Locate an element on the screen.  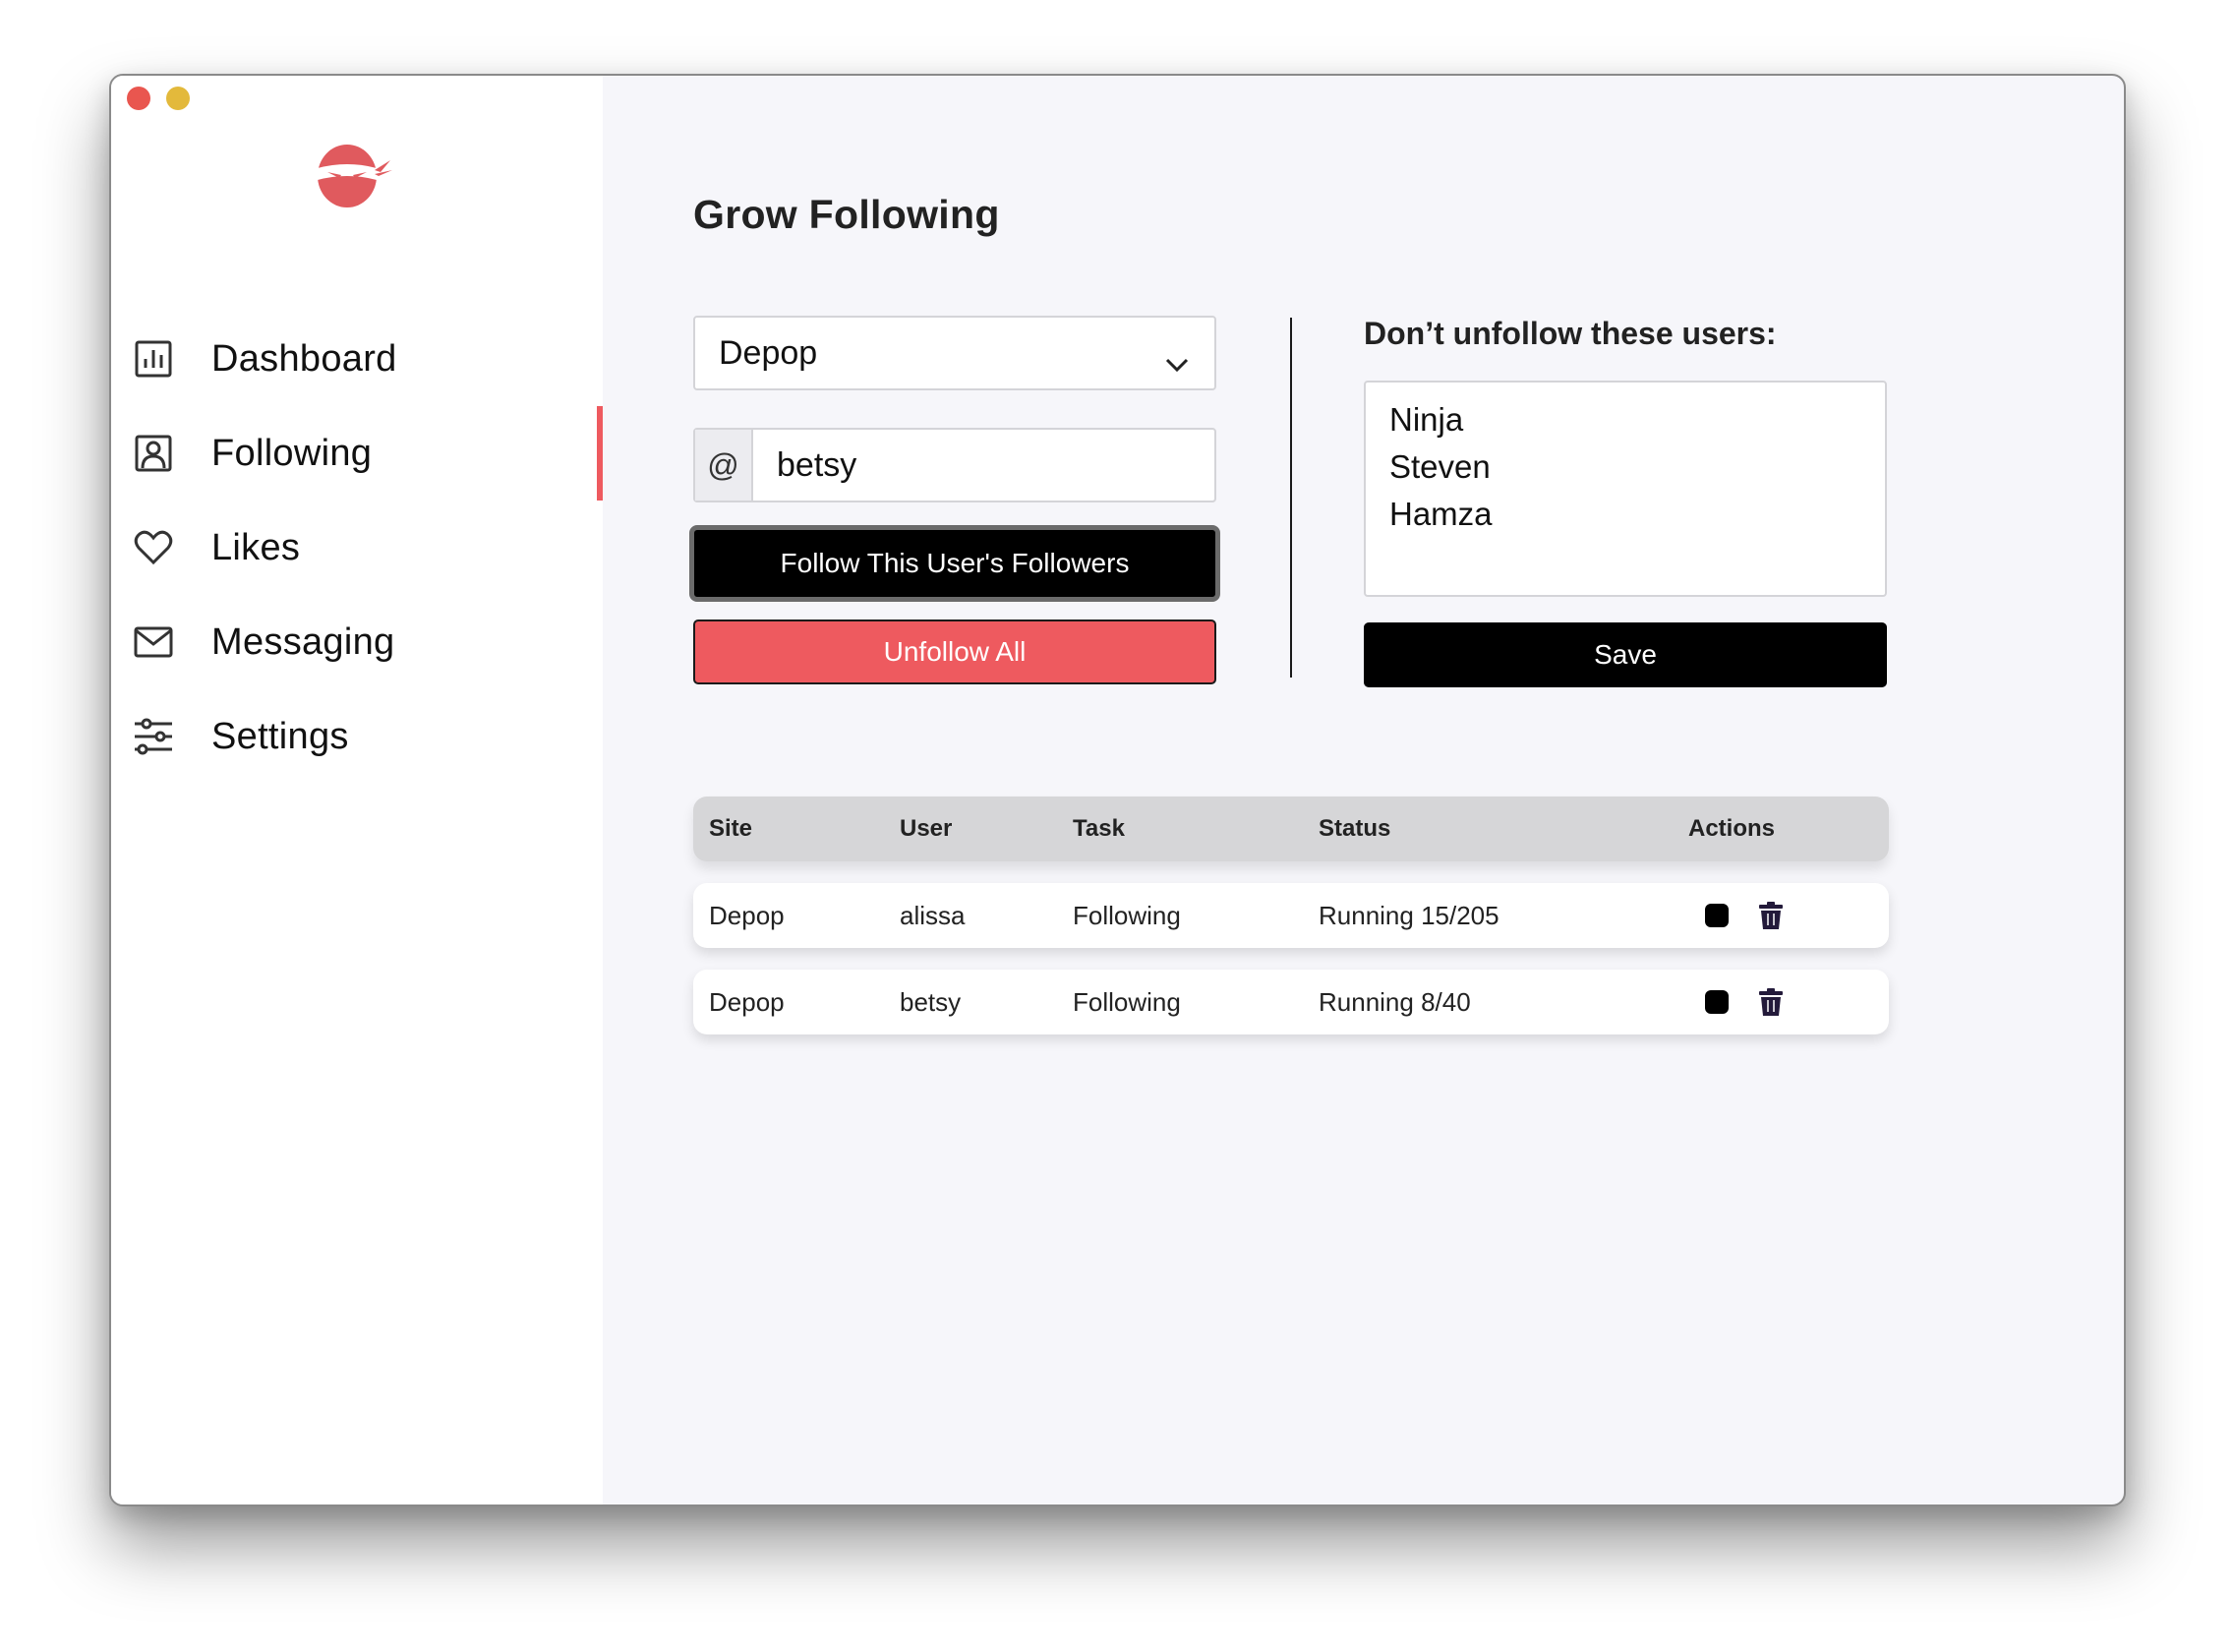
at-prefix: @ is located at coordinates (724, 465).